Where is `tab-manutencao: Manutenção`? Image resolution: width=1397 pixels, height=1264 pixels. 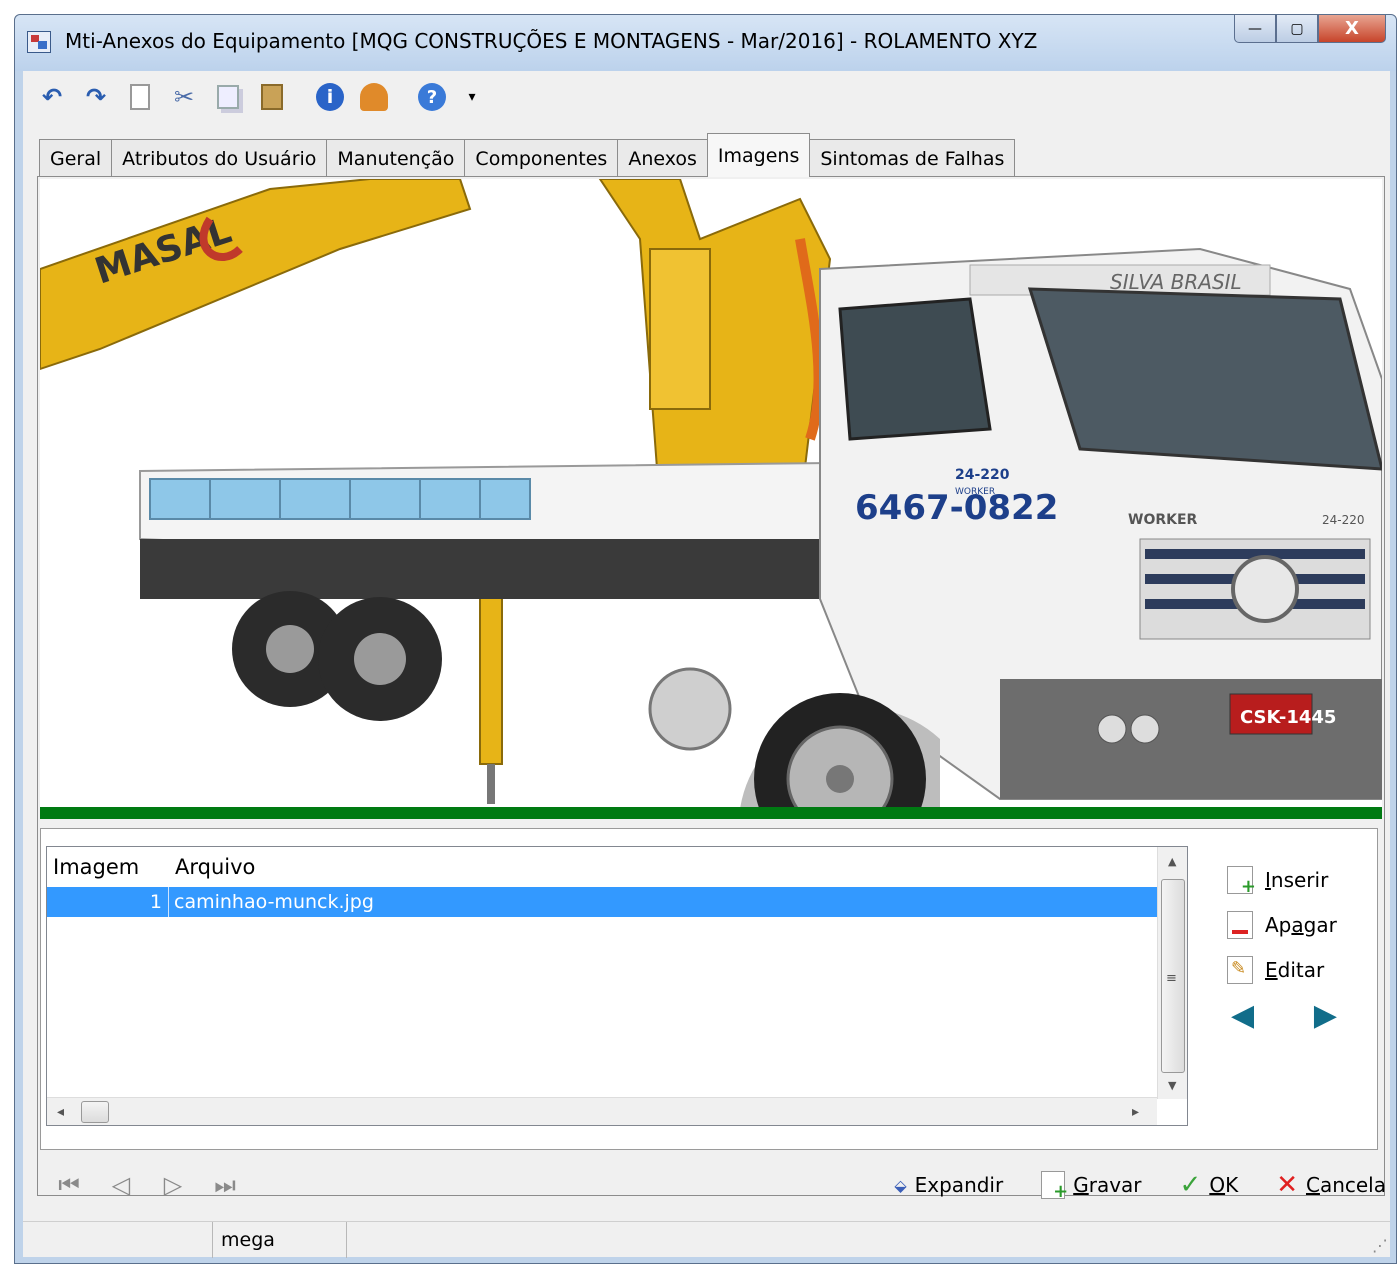
tab-manutencao: Manutenção is located at coordinates (396, 158).